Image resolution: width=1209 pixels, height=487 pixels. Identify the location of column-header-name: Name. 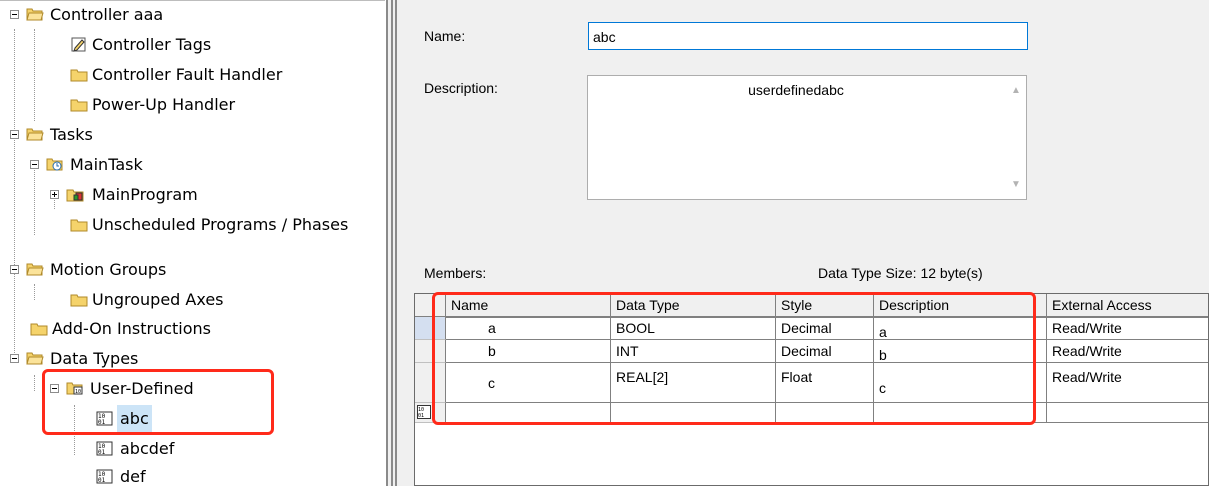
(528, 305).